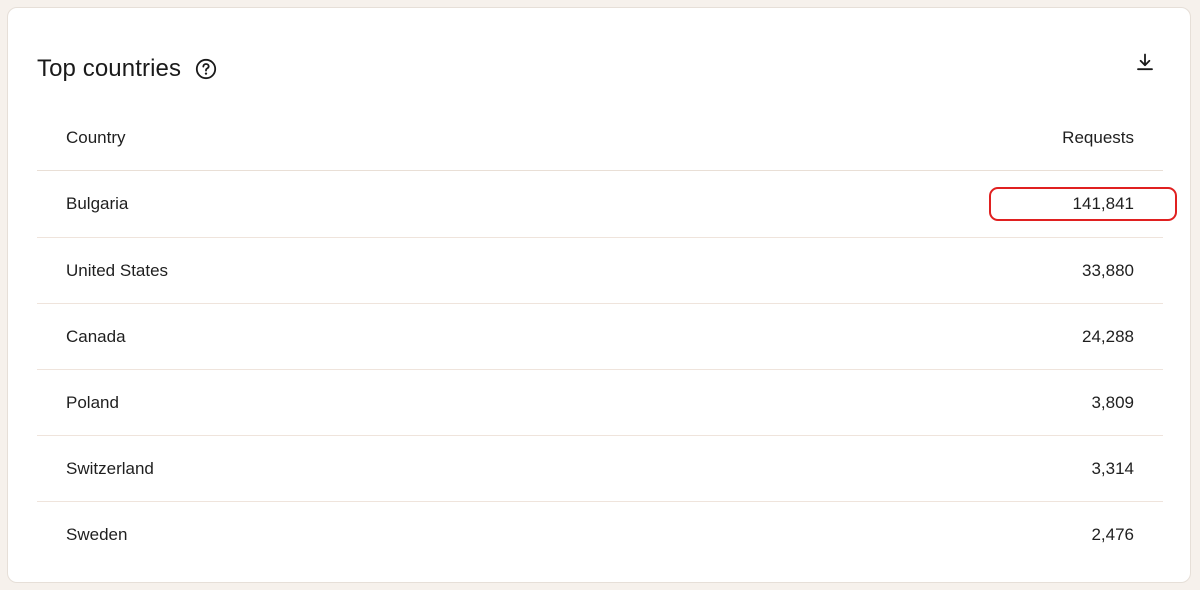 This screenshot has height=590, width=1200. Describe the element at coordinates (1108, 336) in the screenshot. I see `request-count: 24,288` at that location.